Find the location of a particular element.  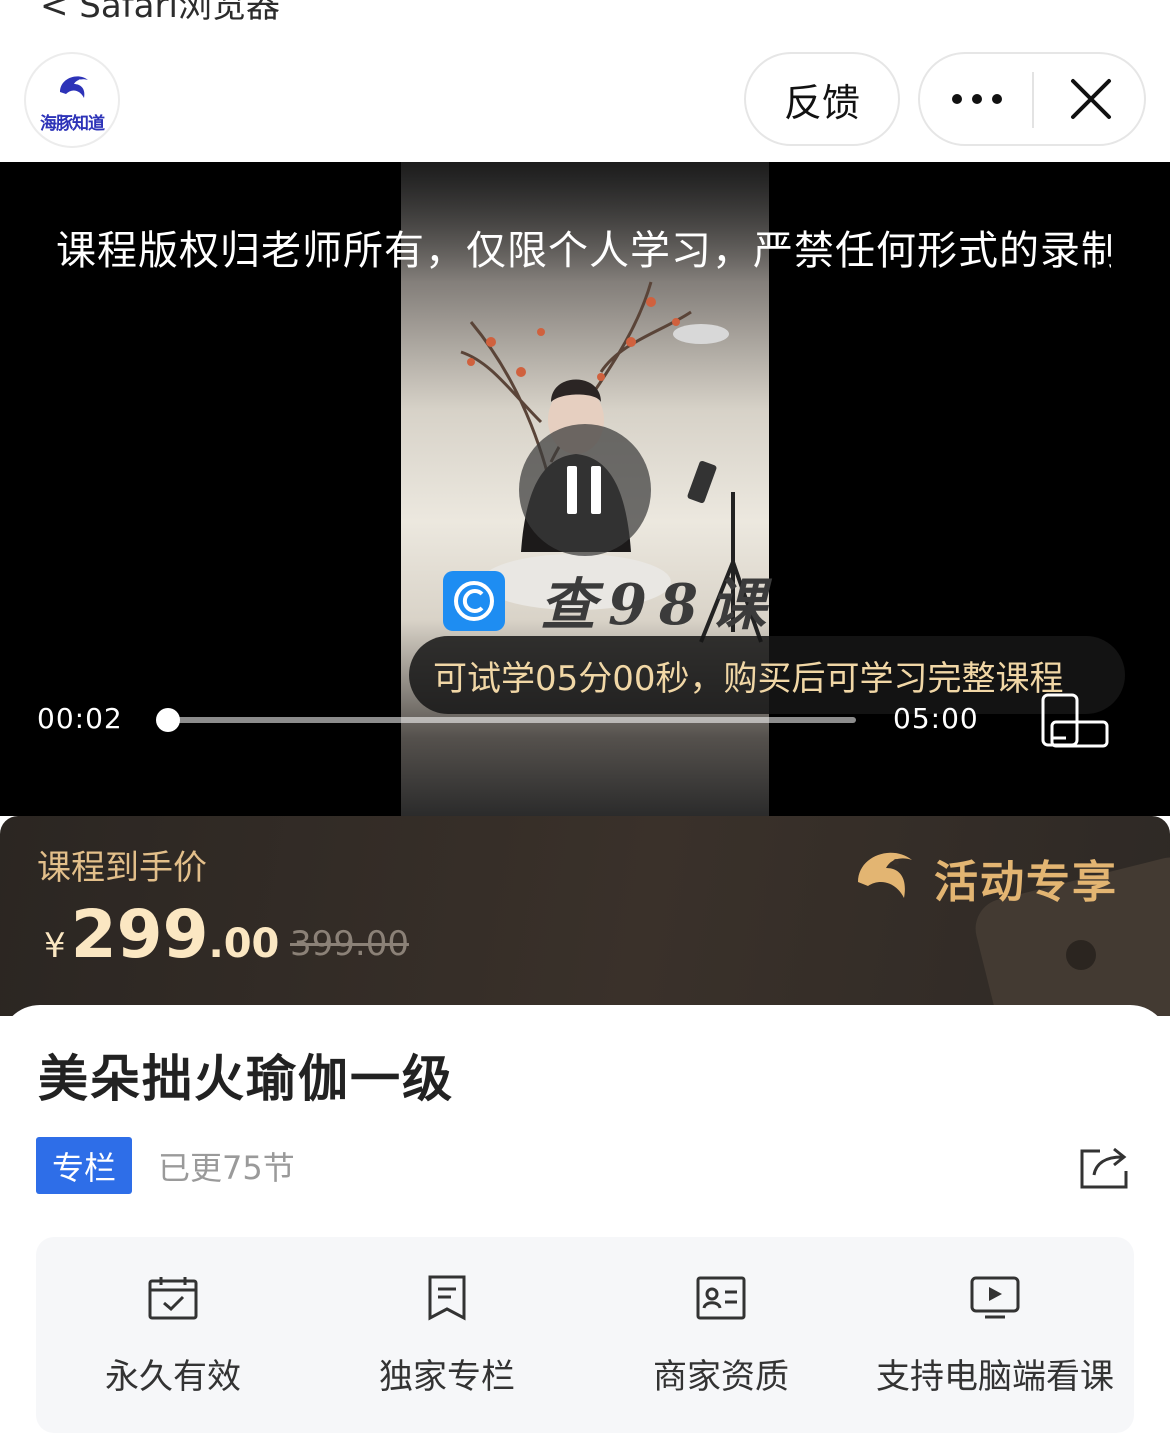

monitor-play-icon is located at coordinates (995, 1297).